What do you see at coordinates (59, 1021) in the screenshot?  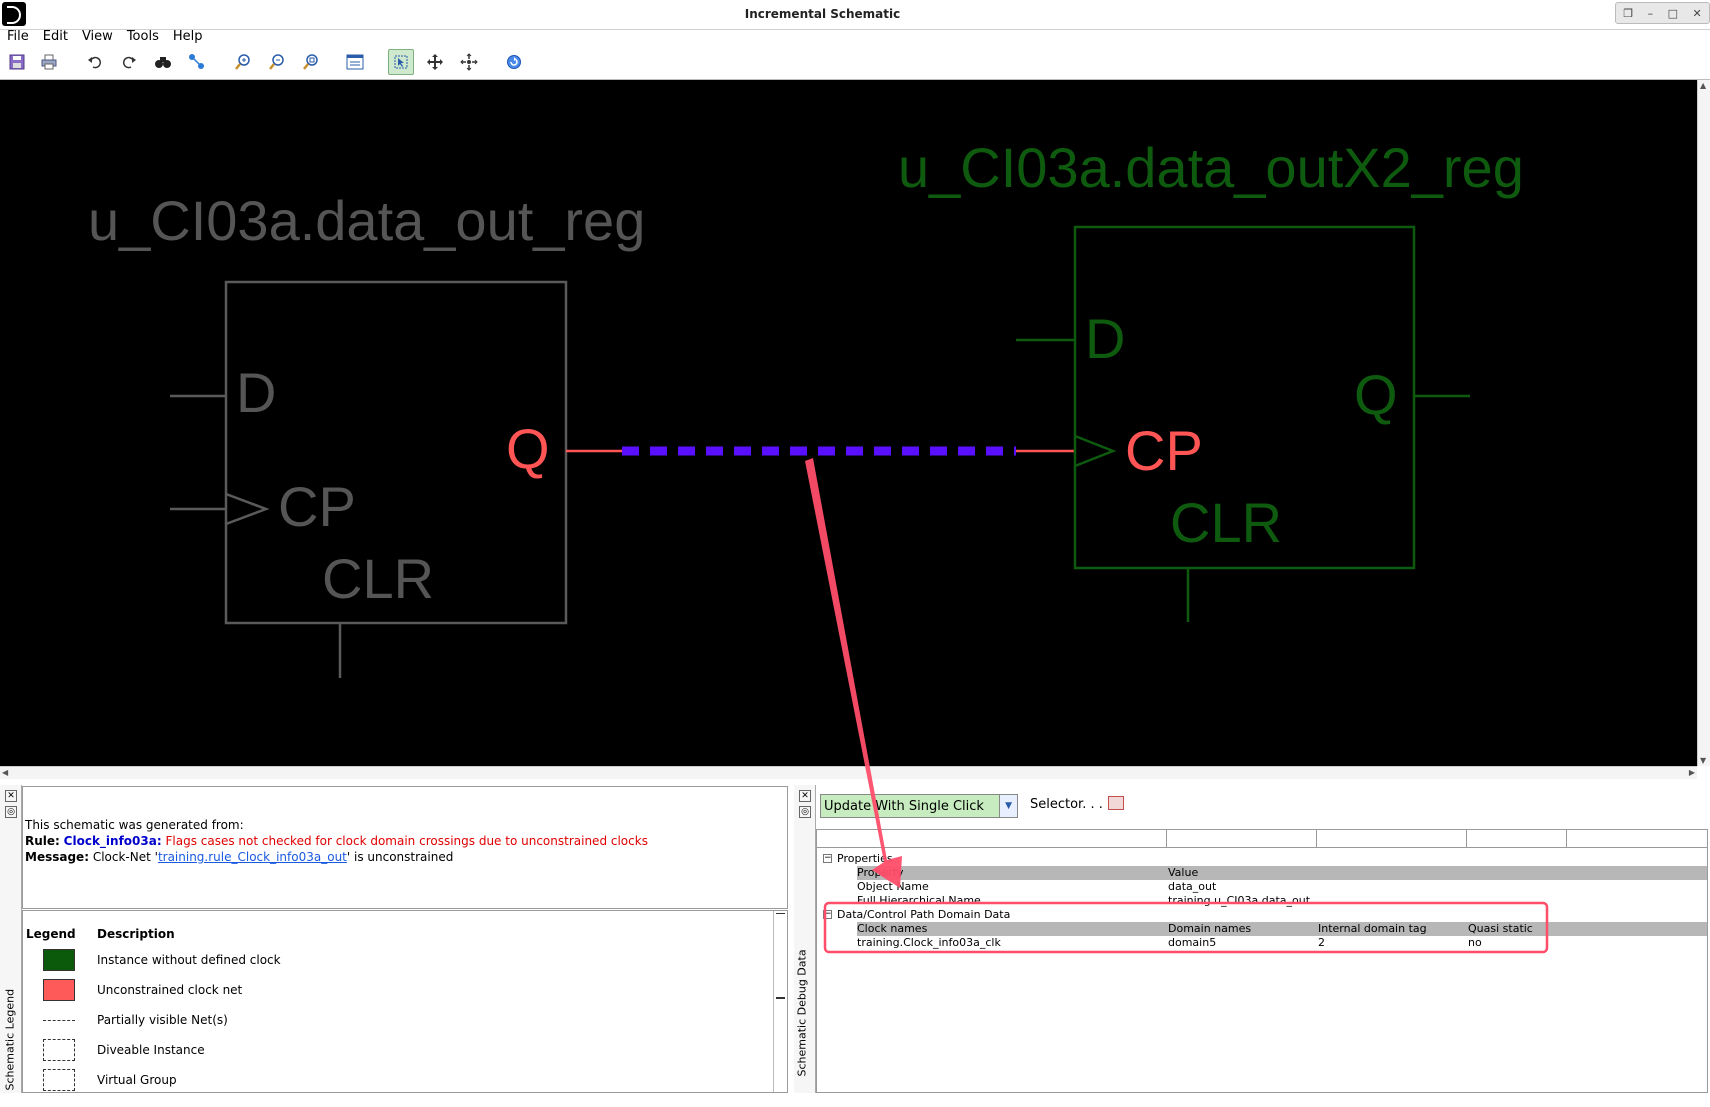 I see `legend-swatch-dashed-line` at bounding box center [59, 1021].